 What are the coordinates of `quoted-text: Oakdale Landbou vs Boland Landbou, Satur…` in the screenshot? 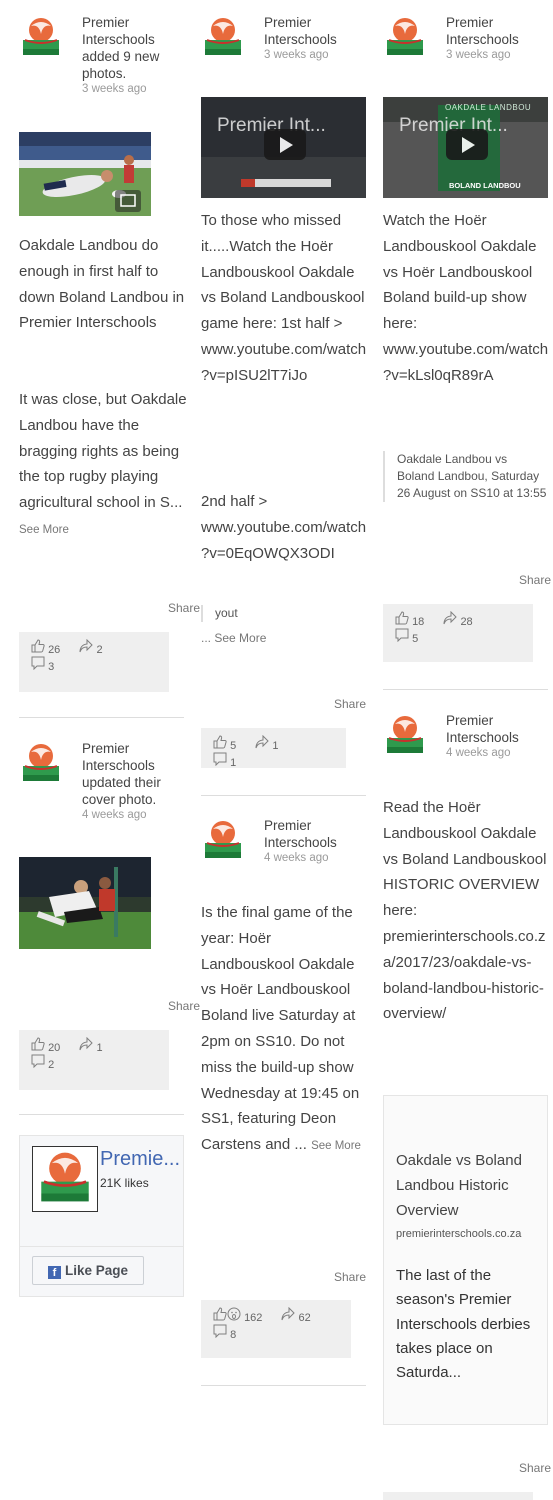 It's located at (465, 476).